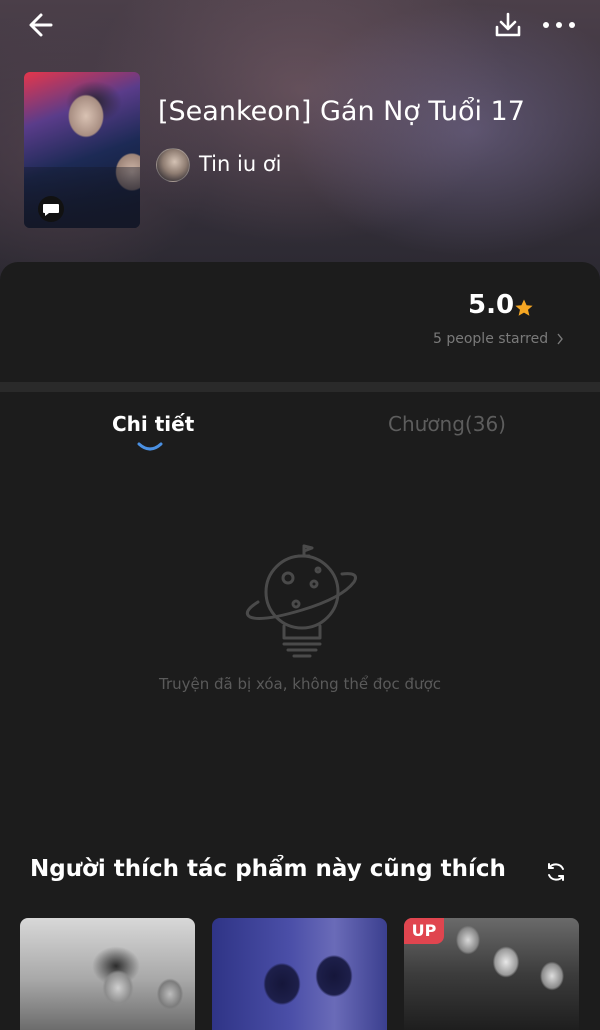  I want to click on story-title: [Seankeon] Gán Nợ Tuổi 17, so click(341, 111).